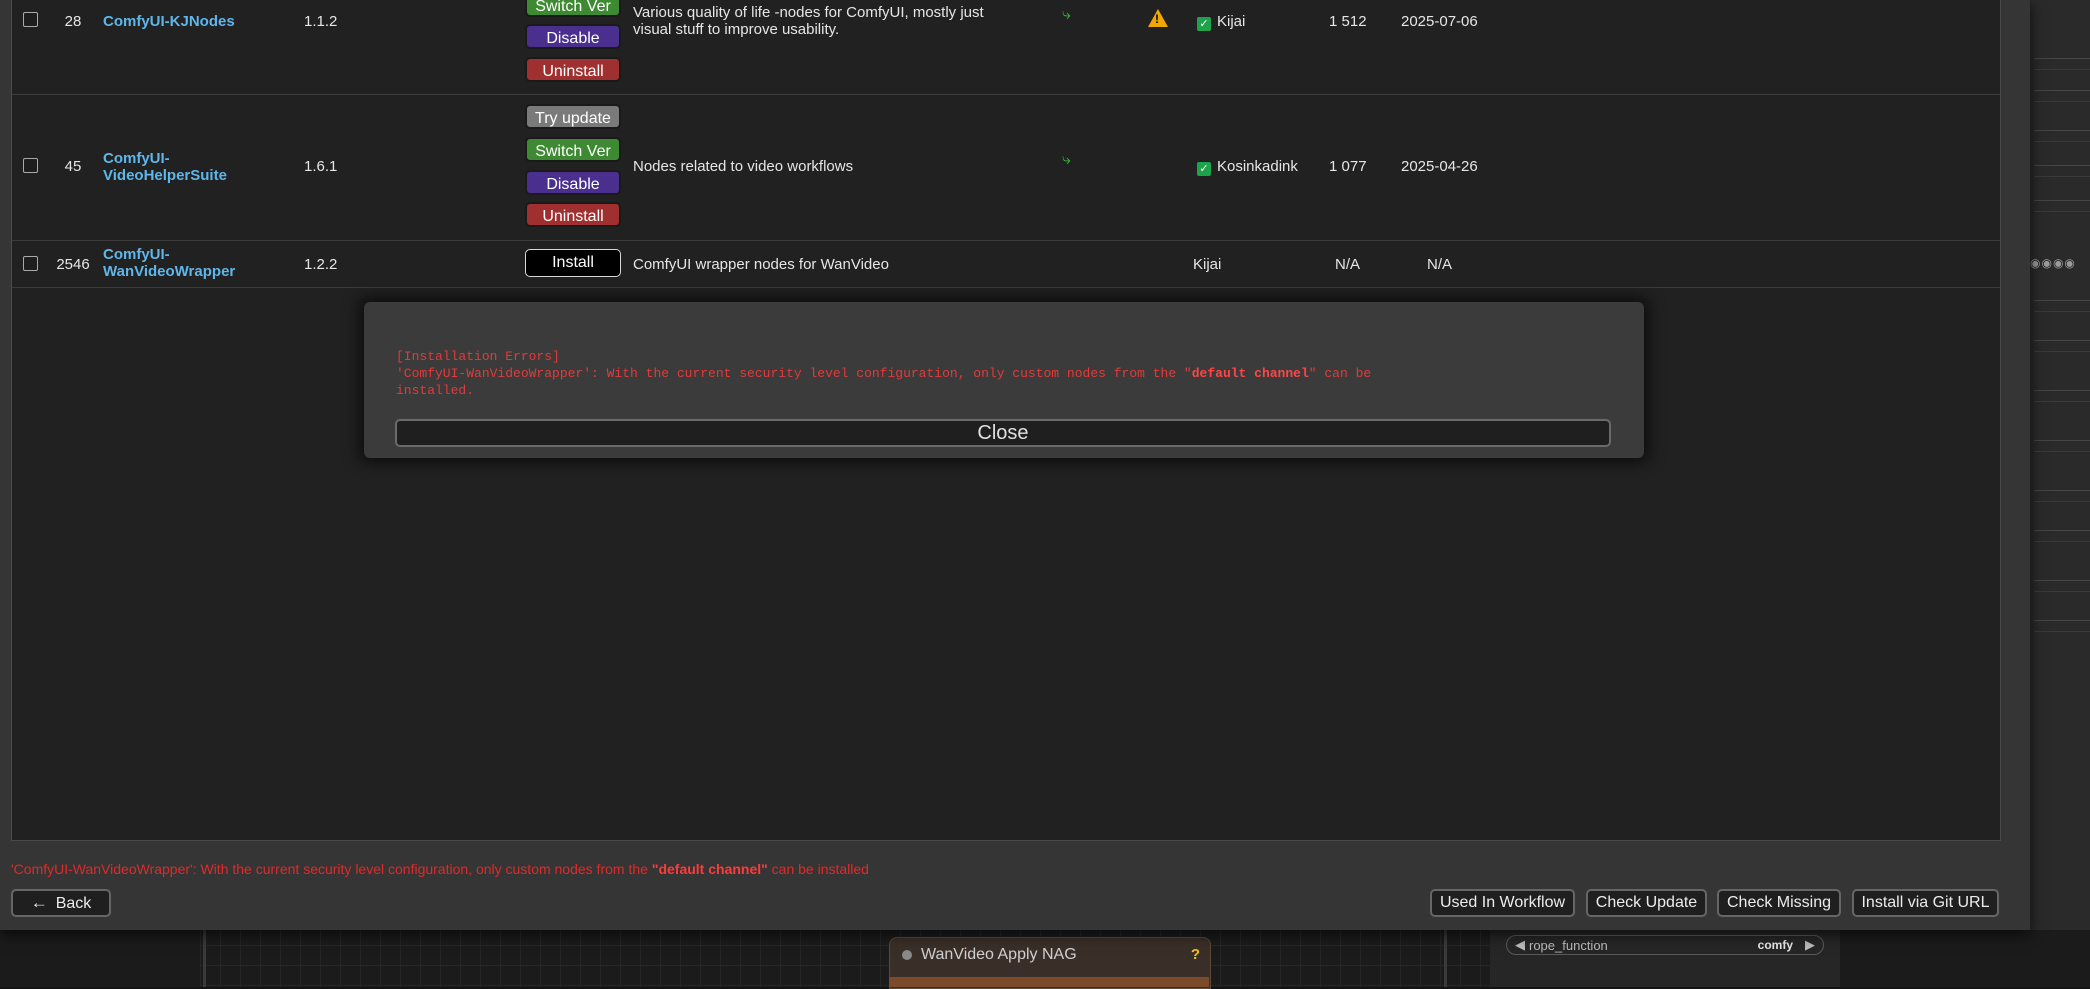 This screenshot has height=989, width=2090. I want to click on row-id: 2546, so click(73, 264).